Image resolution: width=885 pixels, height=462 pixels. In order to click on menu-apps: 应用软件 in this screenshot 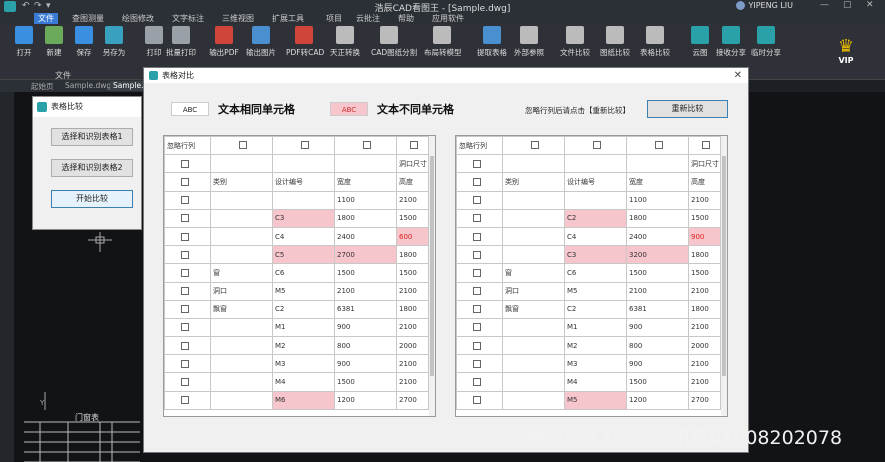, I will do `click(448, 18)`.